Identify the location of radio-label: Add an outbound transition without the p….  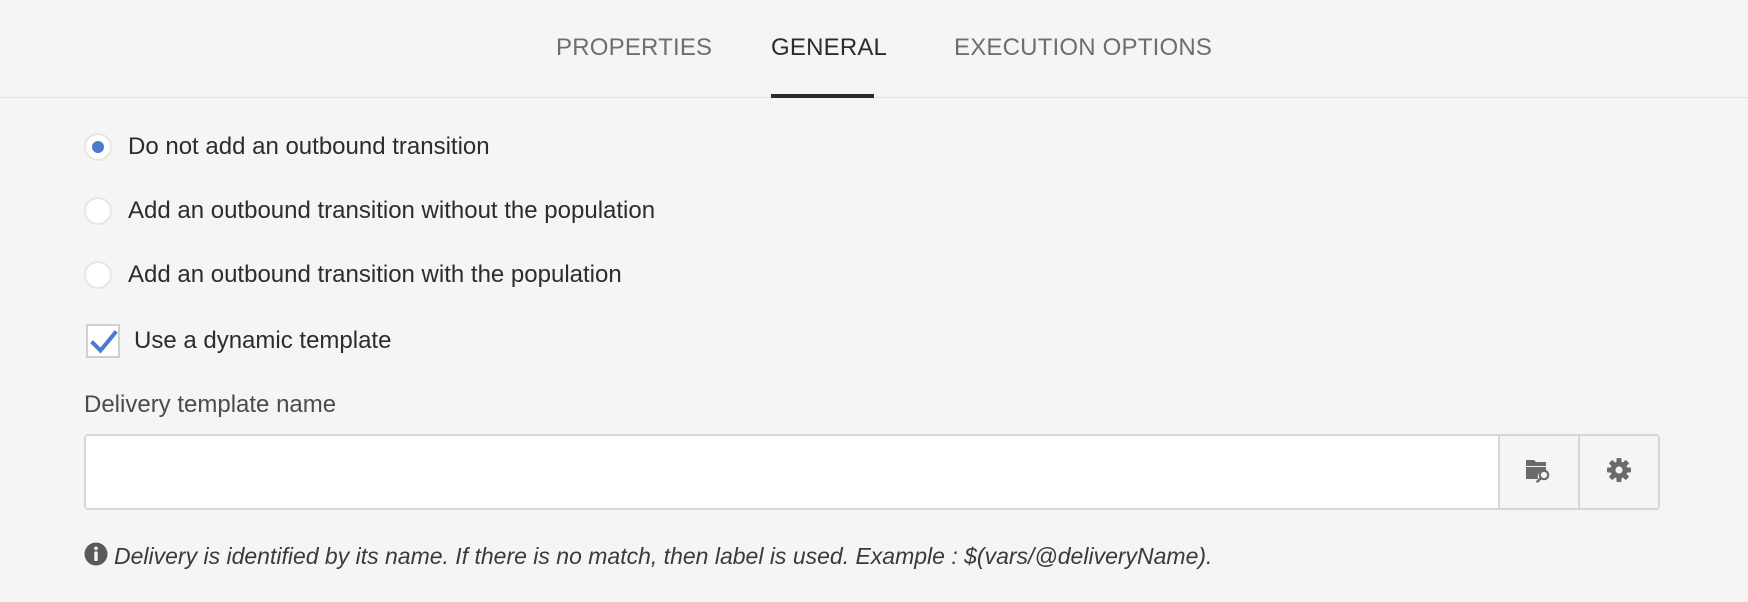
(392, 210).